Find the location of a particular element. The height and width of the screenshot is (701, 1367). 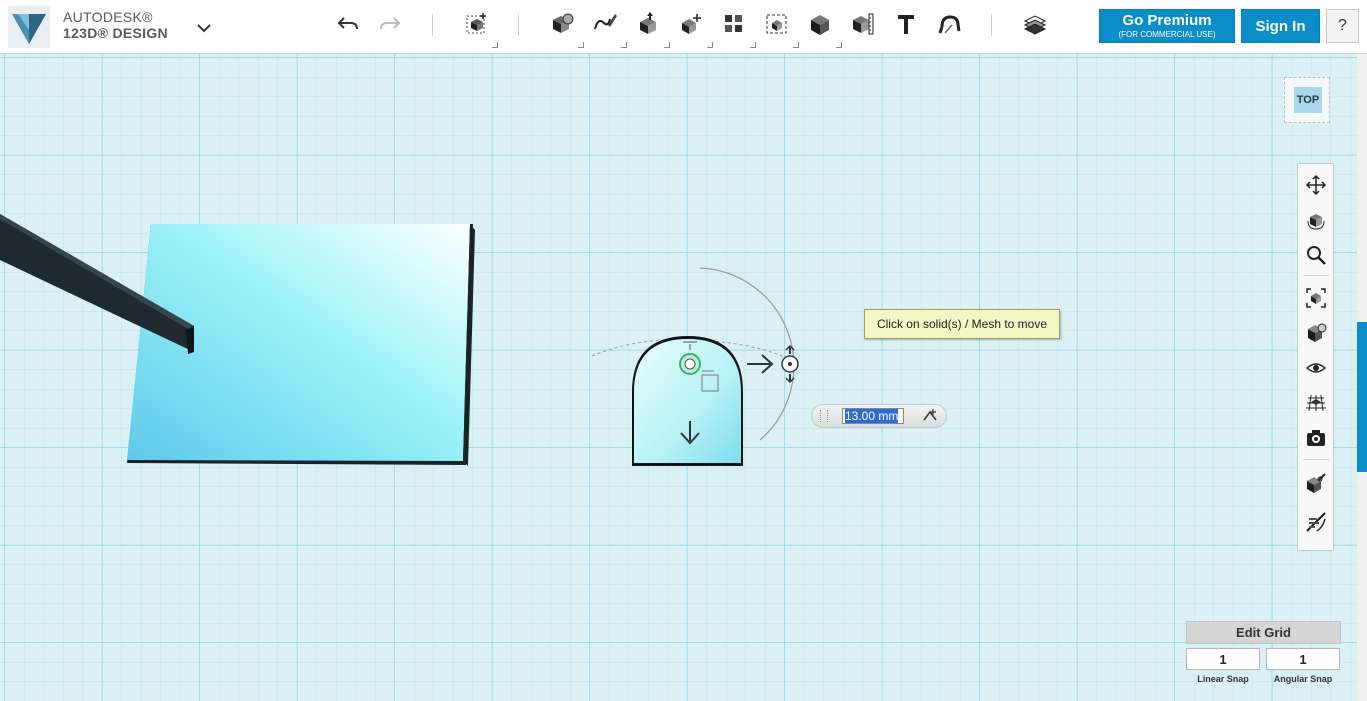

linear-snap-field: 1 is located at coordinates (1223, 659).